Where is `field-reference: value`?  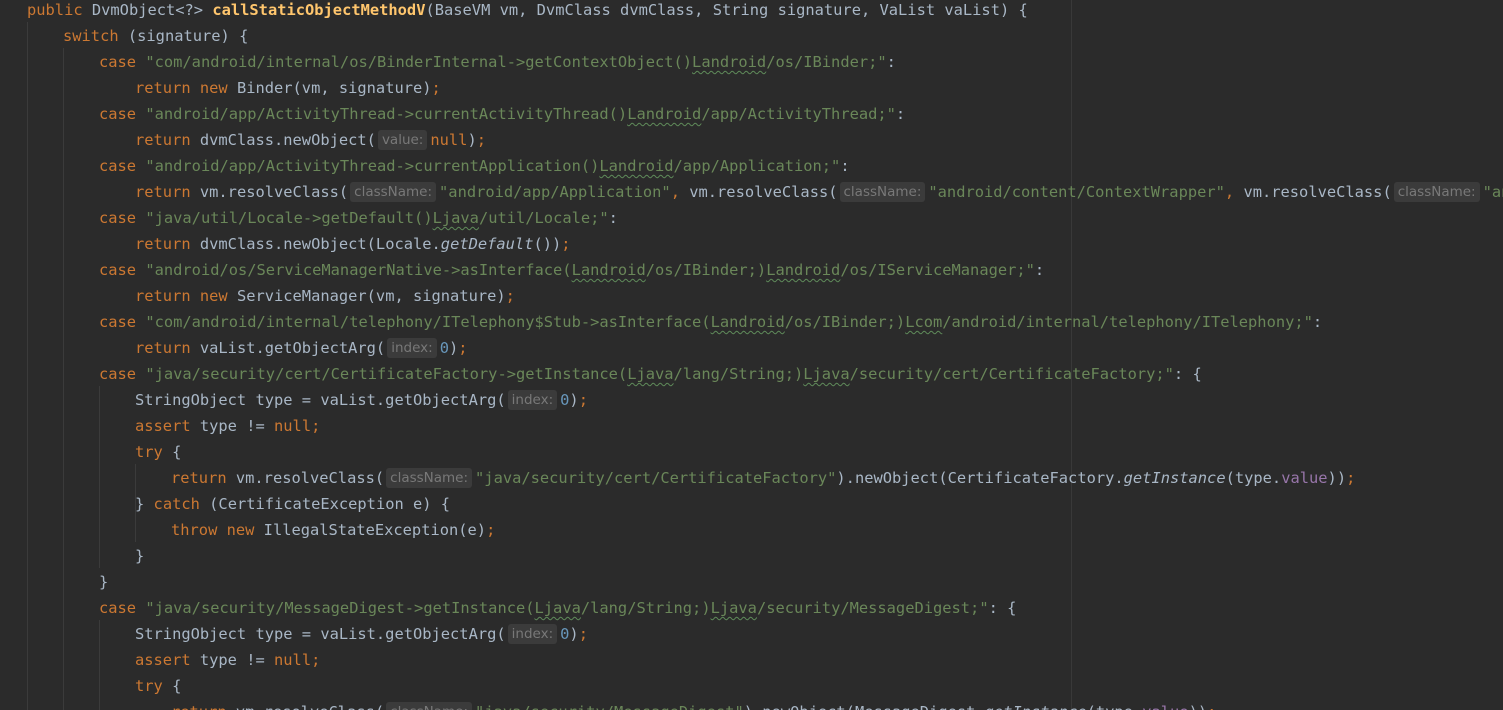
field-reference: value is located at coordinates (1165, 706).